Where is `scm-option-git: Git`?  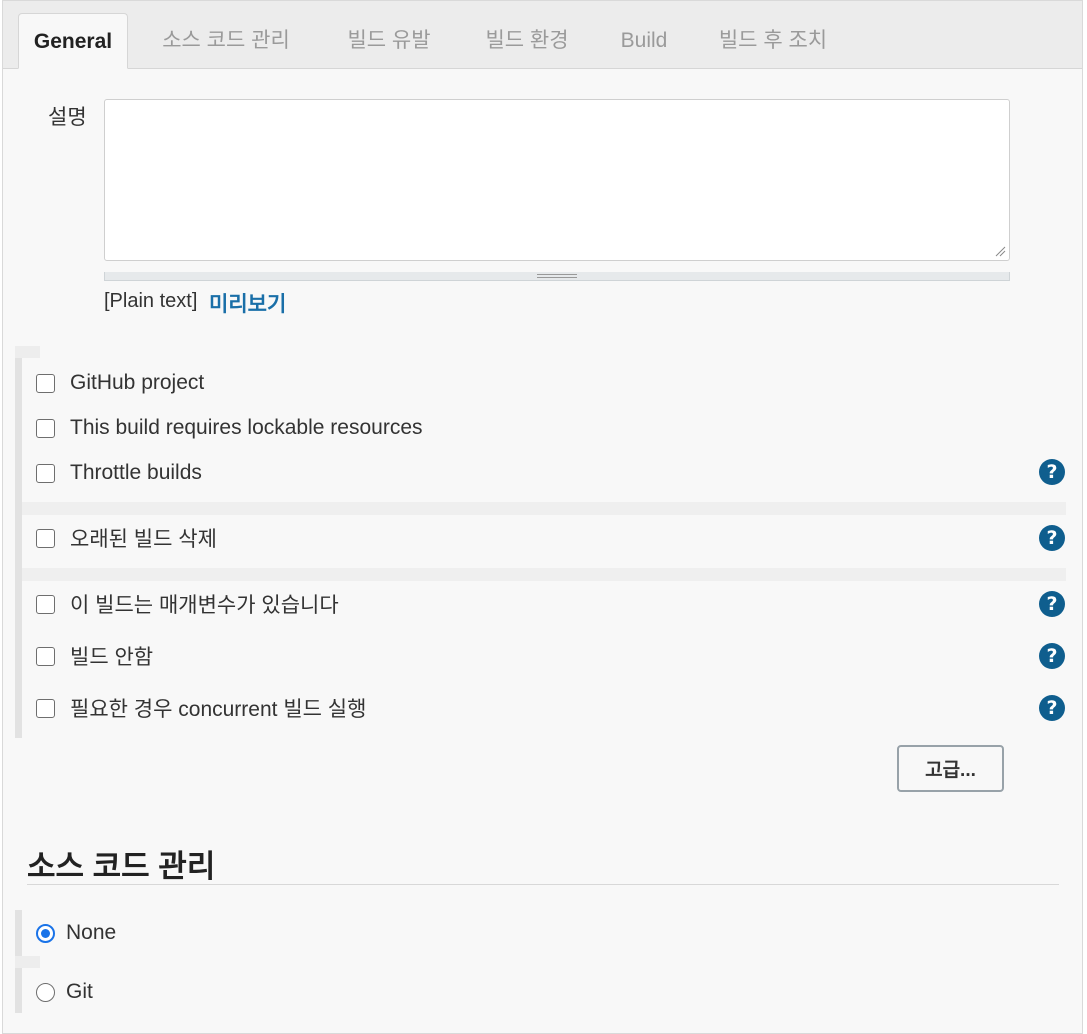 scm-option-git: Git is located at coordinates (64, 992).